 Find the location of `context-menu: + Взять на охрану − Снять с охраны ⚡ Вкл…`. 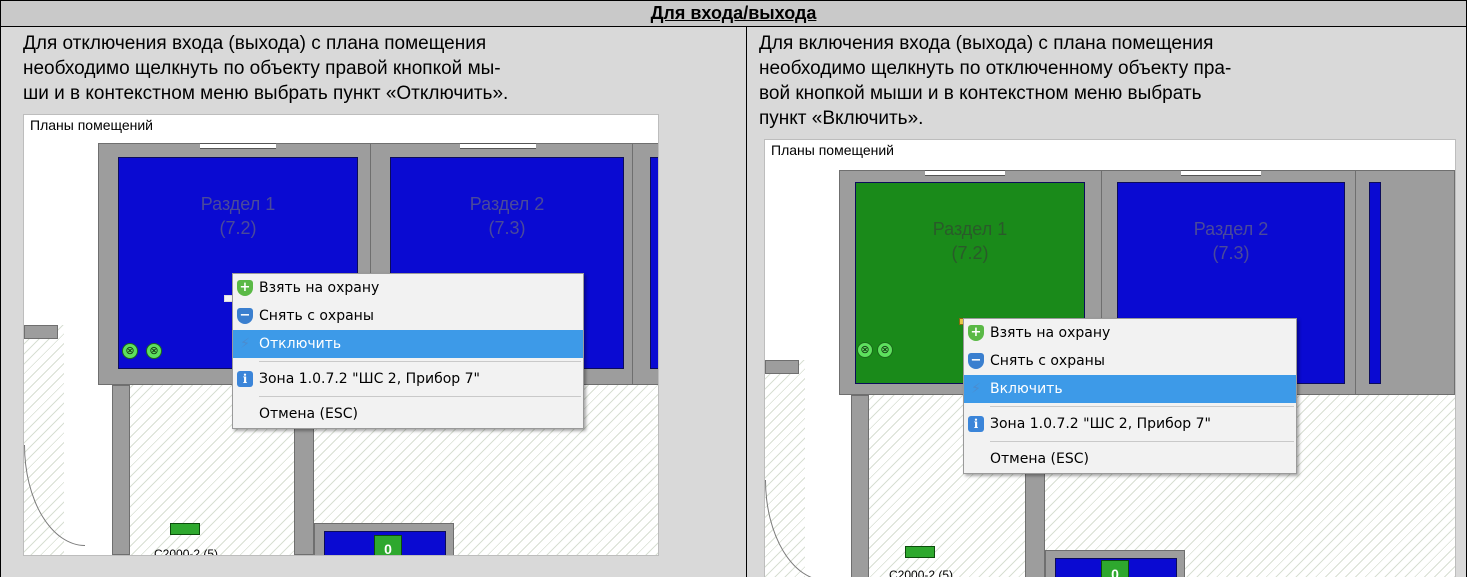

context-menu: + Взять на охрану − Снять с охраны ⚡ Вкл… is located at coordinates (1130, 396).